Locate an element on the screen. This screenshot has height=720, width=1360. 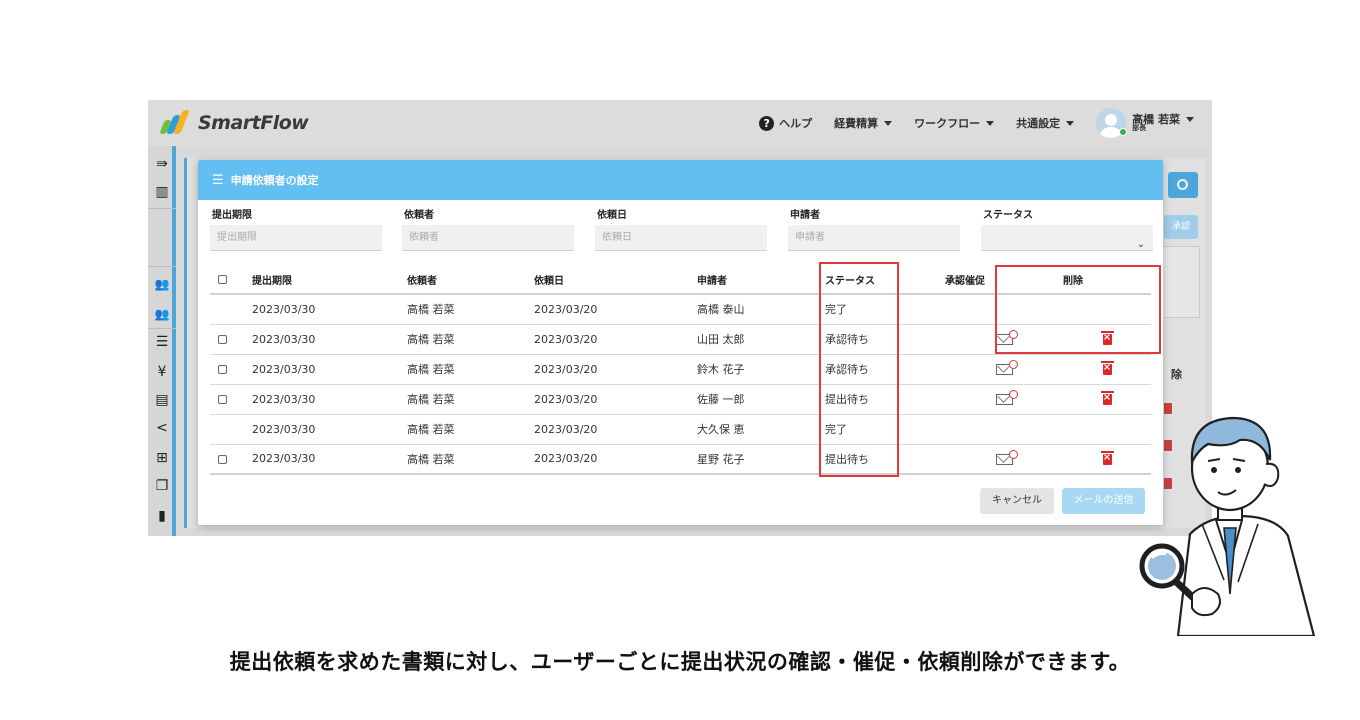
applicant-filter-input: 申請者 is located at coordinates (874, 238).